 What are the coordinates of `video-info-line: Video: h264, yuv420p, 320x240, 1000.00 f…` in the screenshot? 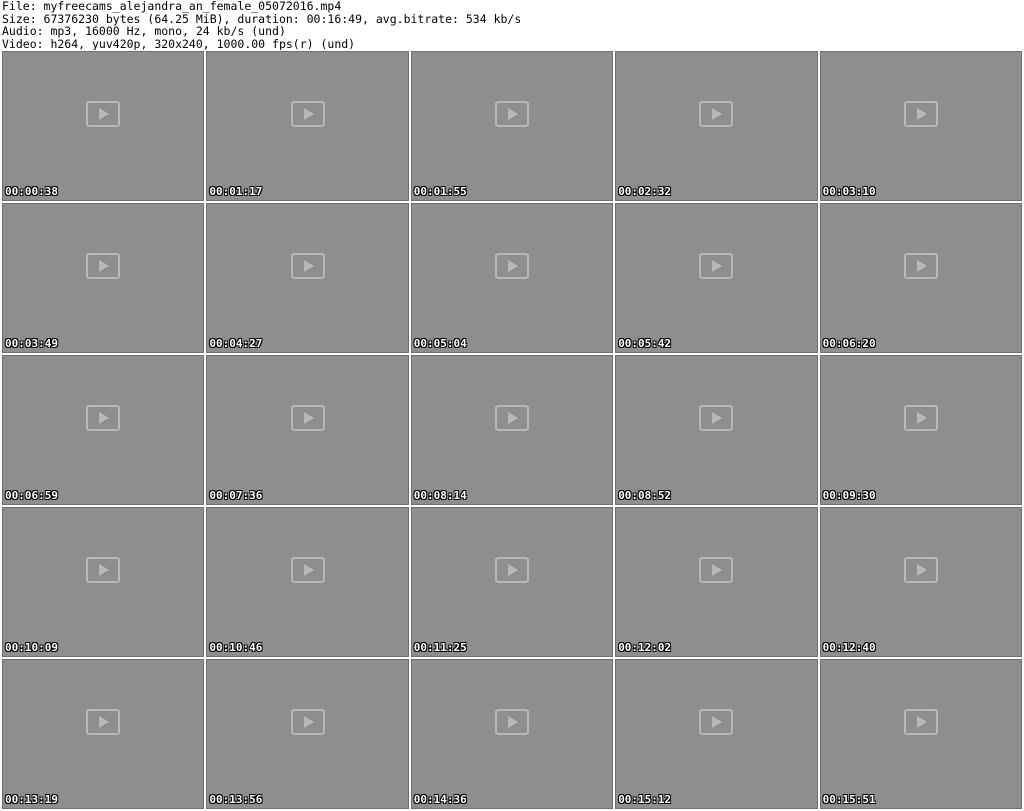 It's located at (179, 43).